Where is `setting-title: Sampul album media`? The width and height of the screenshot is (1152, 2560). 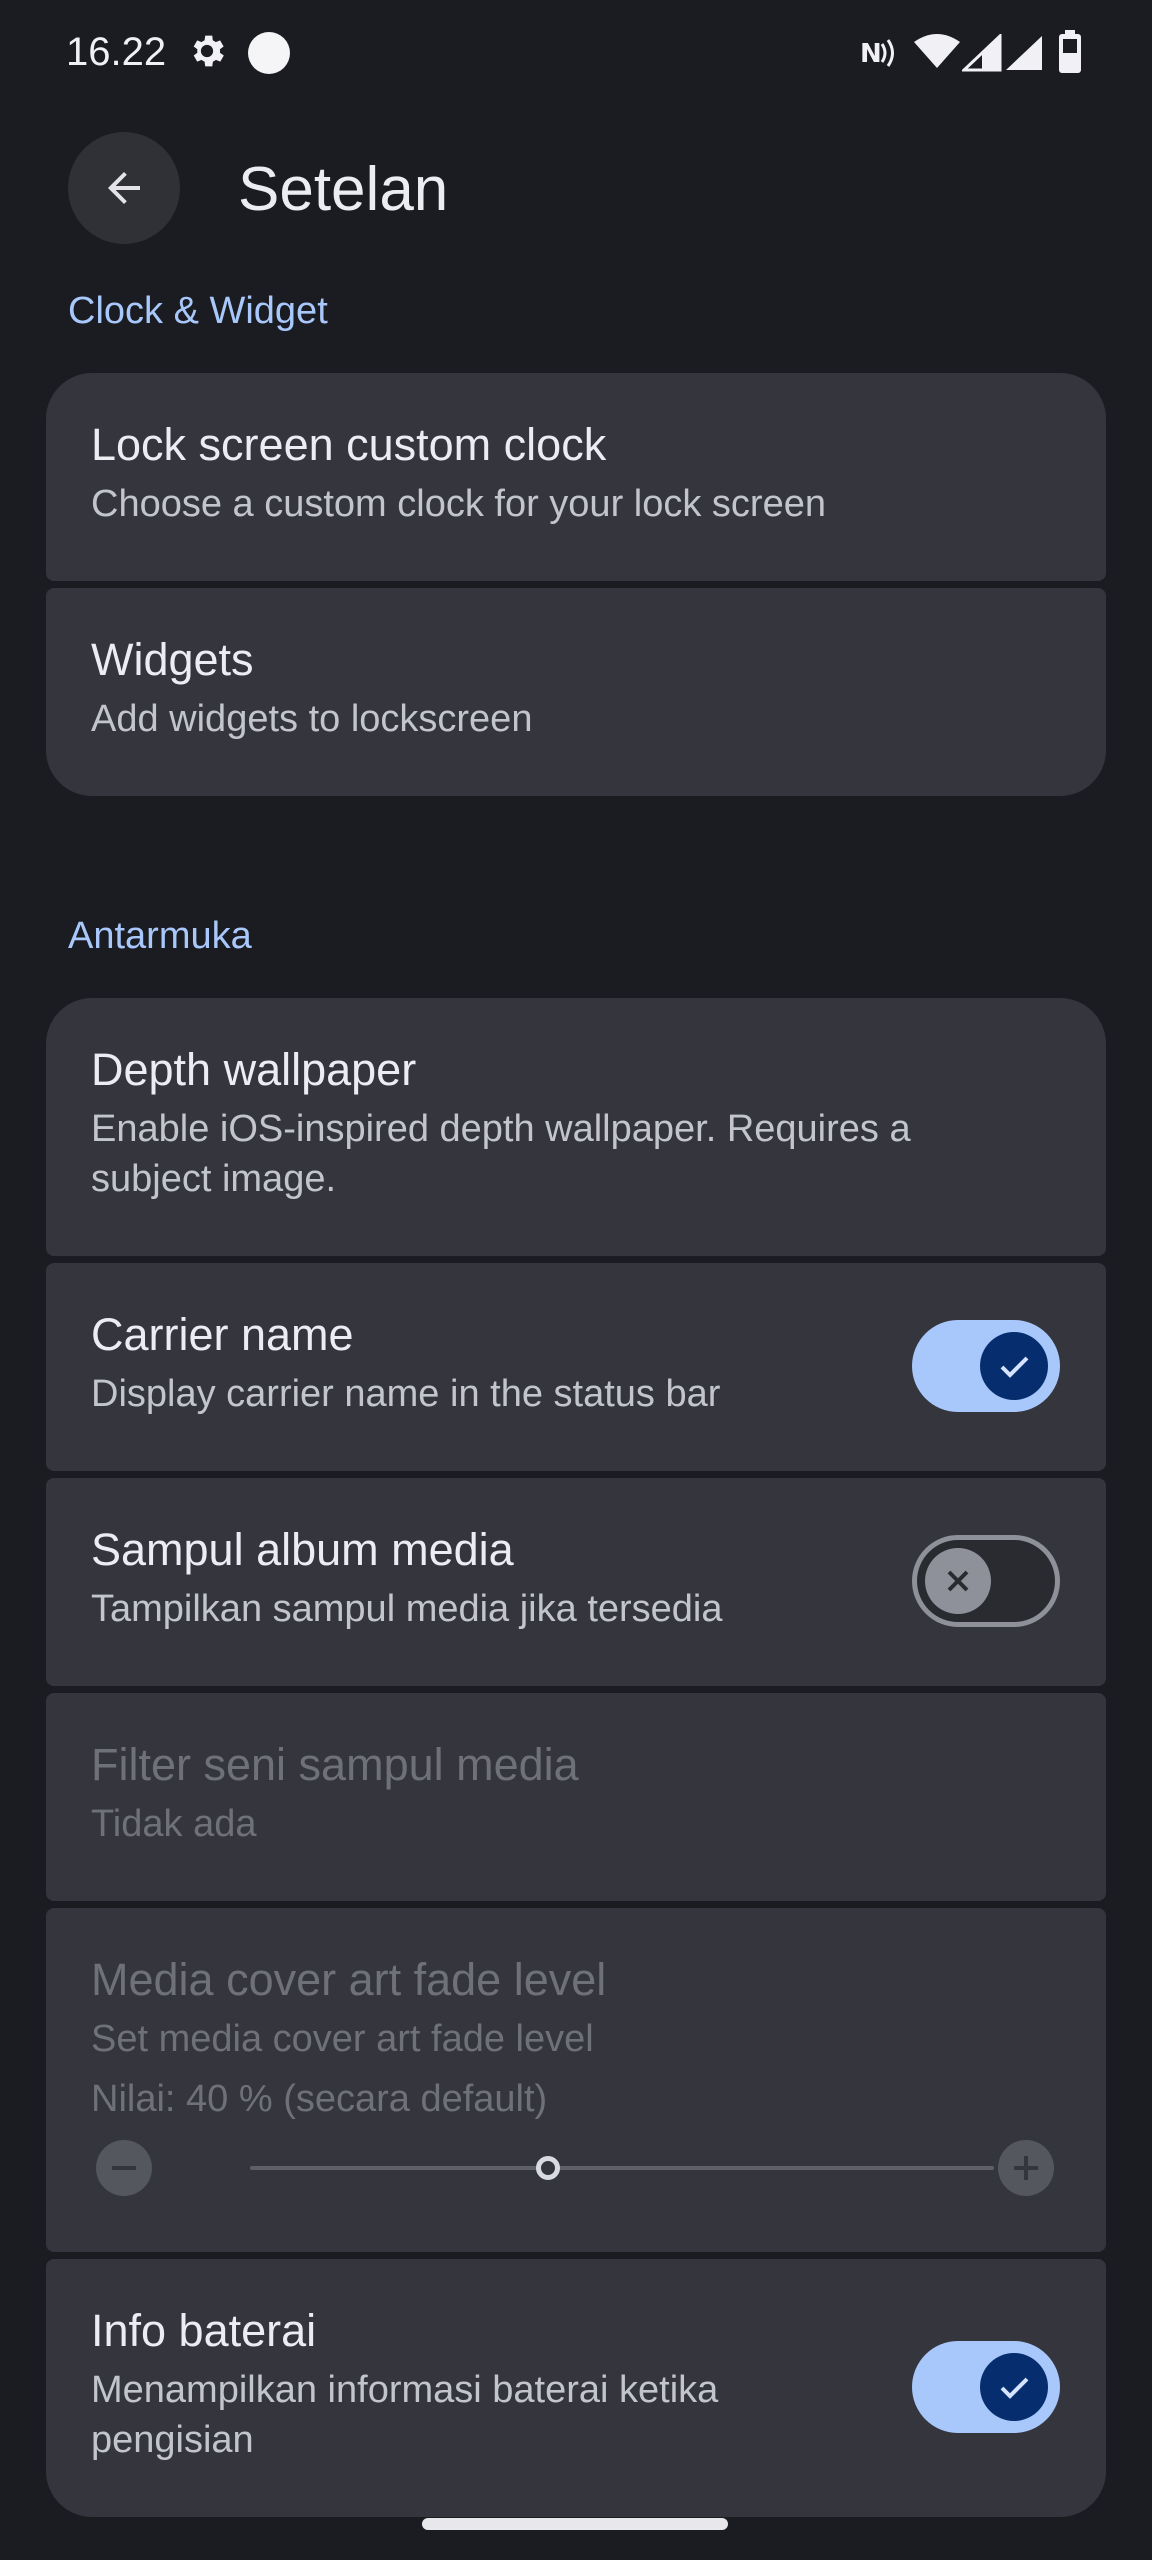 setting-title: Sampul album media is located at coordinates (302, 1549).